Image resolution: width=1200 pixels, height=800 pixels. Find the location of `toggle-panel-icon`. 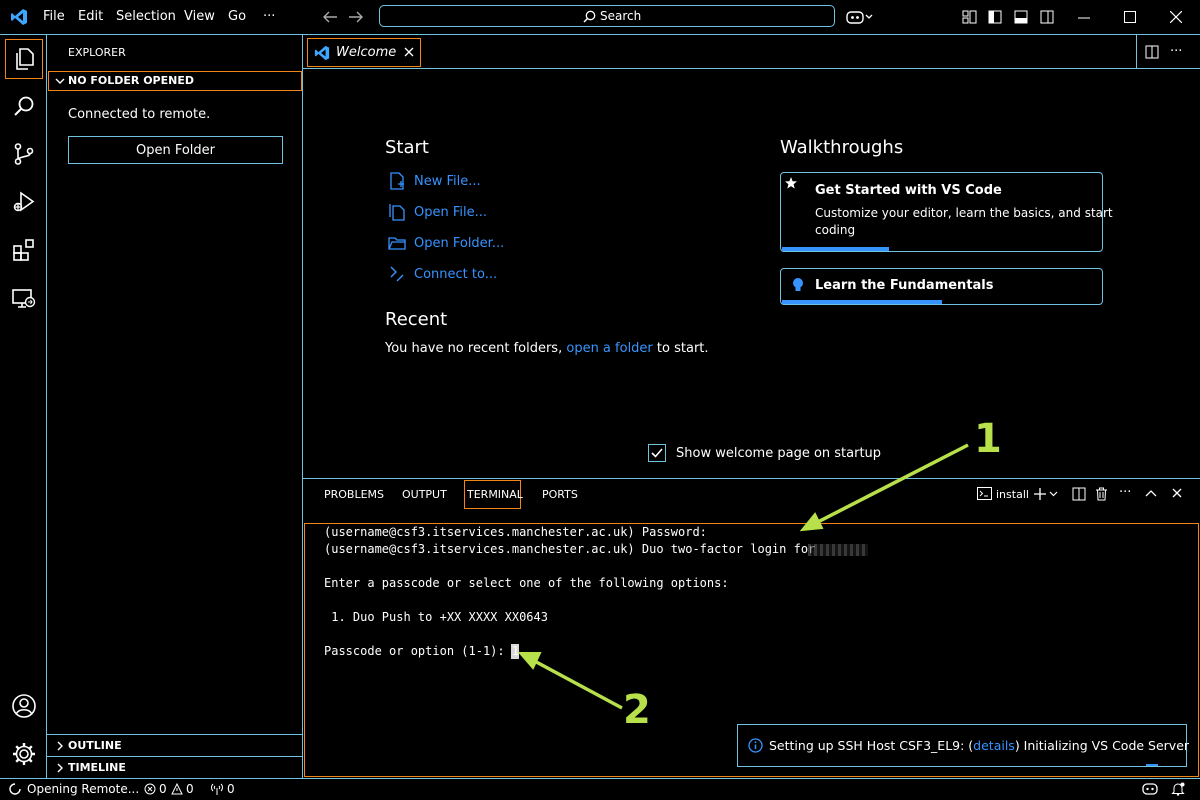

toggle-panel-icon is located at coordinates (1021, 17).